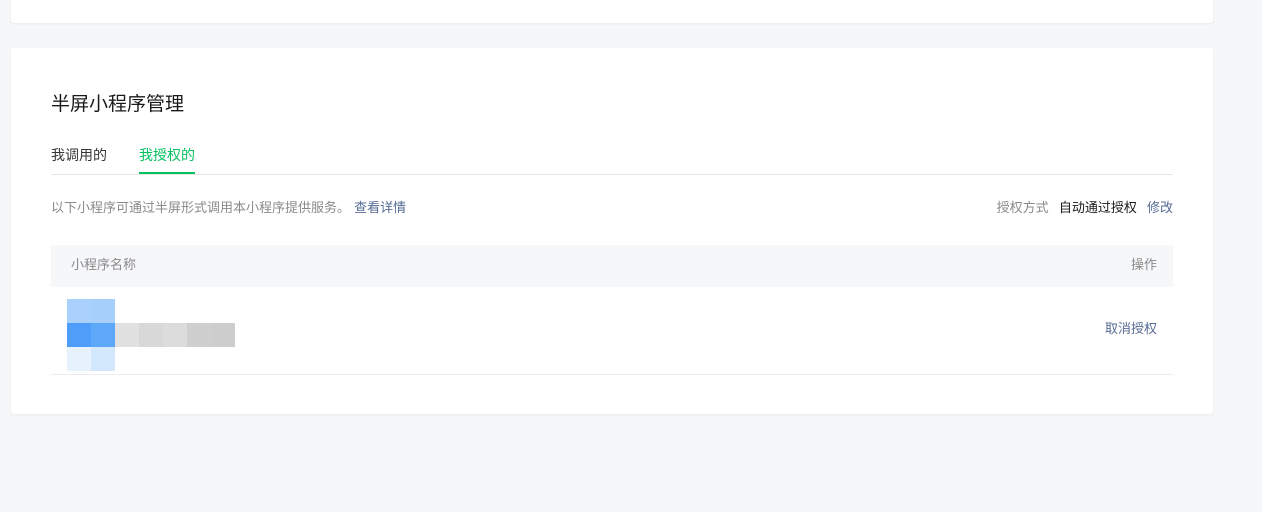  What do you see at coordinates (151, 335) in the screenshot?
I see `redacted-miniprogram-info` at bounding box center [151, 335].